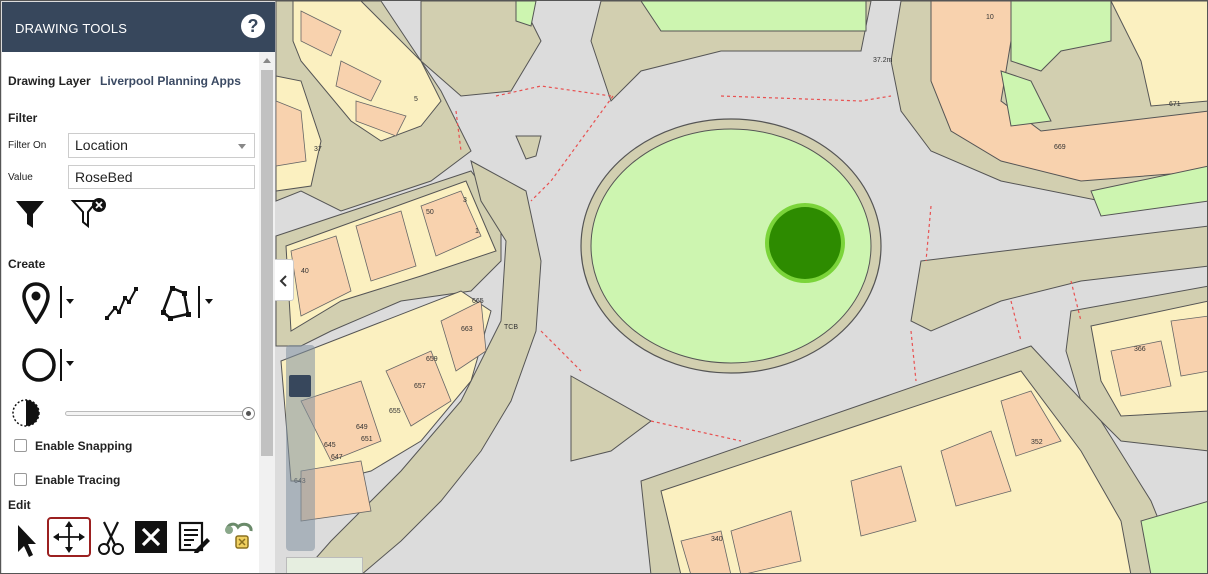 The width and height of the screenshot is (1208, 574). What do you see at coordinates (717, 539) in the screenshot?
I see `map-label: 340` at bounding box center [717, 539].